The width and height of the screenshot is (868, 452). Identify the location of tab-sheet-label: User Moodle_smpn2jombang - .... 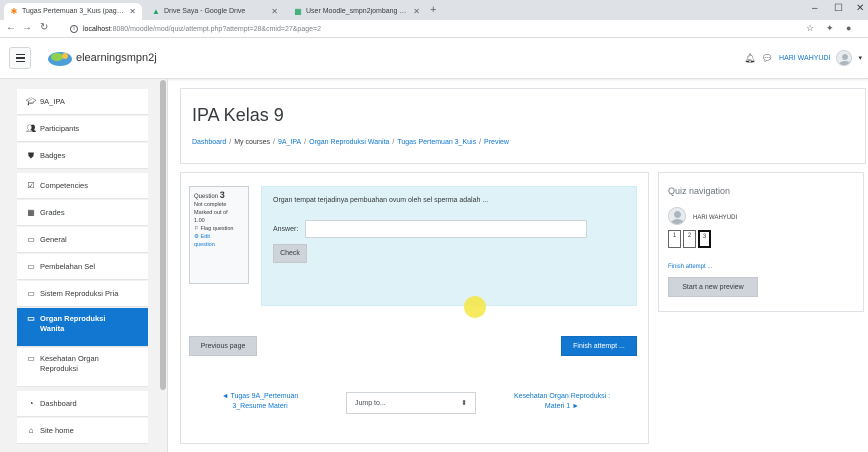
(357, 11).